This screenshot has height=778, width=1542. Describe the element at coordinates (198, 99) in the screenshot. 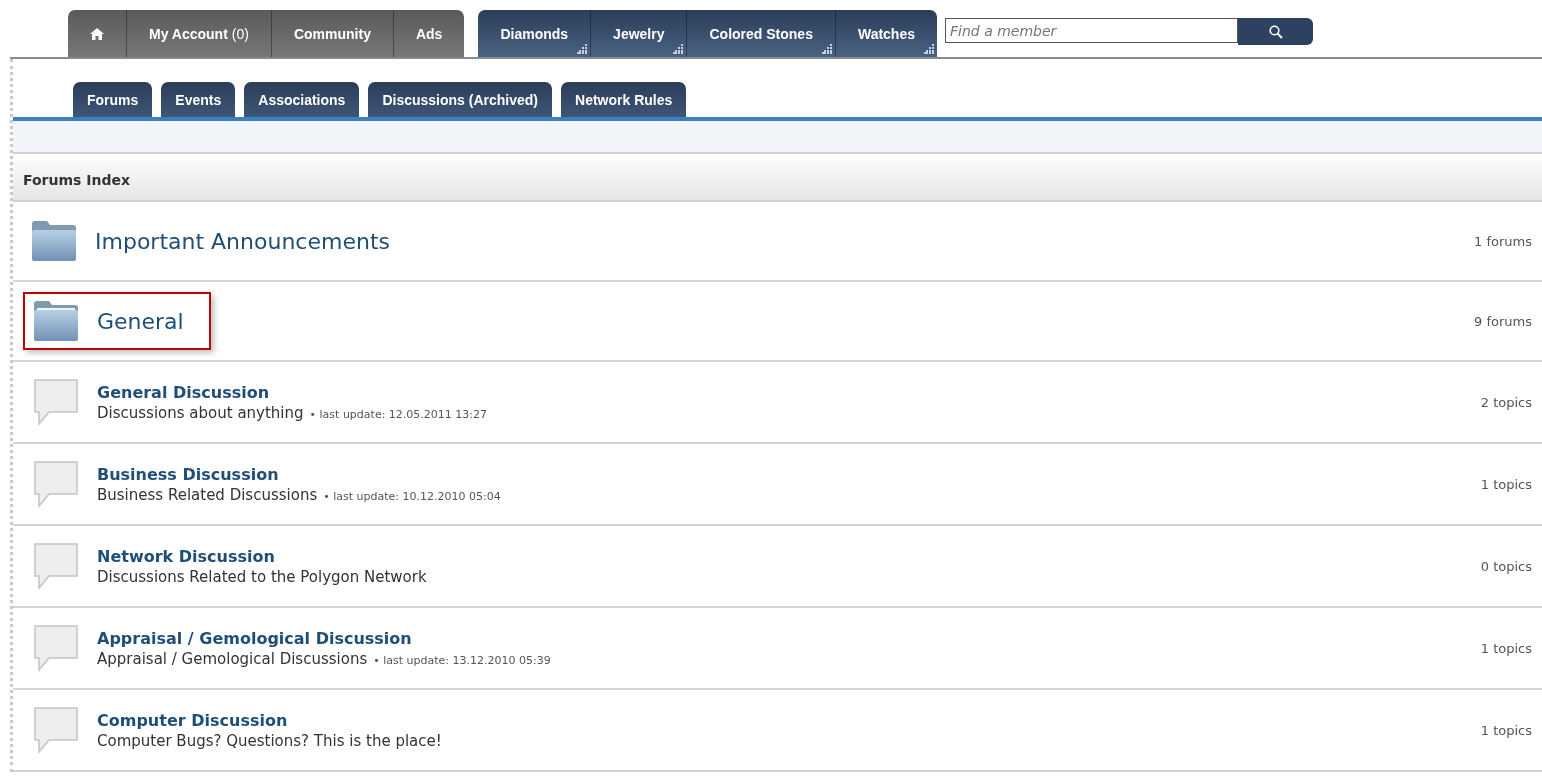

I see `sub-tab: Events` at that location.